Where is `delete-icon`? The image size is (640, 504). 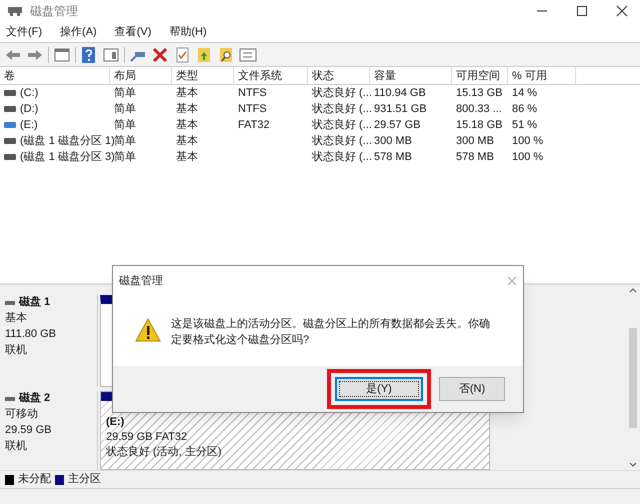 delete-icon is located at coordinates (160, 55).